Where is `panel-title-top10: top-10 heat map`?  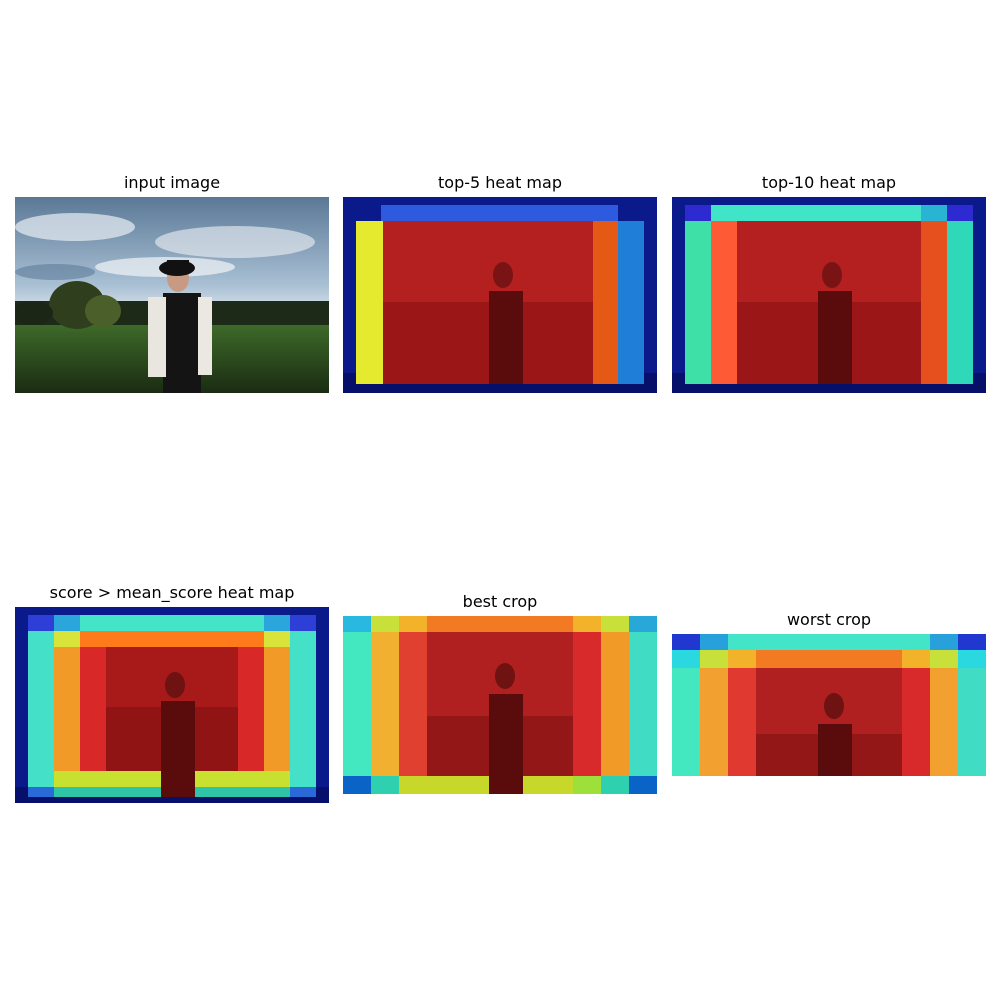
panel-title-top10: top-10 heat map is located at coordinates (829, 182).